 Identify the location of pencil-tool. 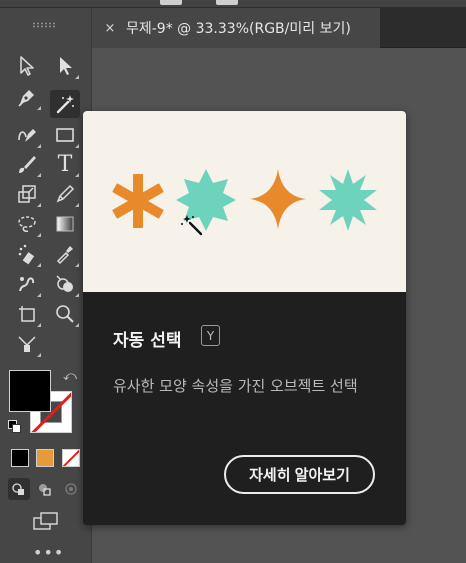
(65, 194).